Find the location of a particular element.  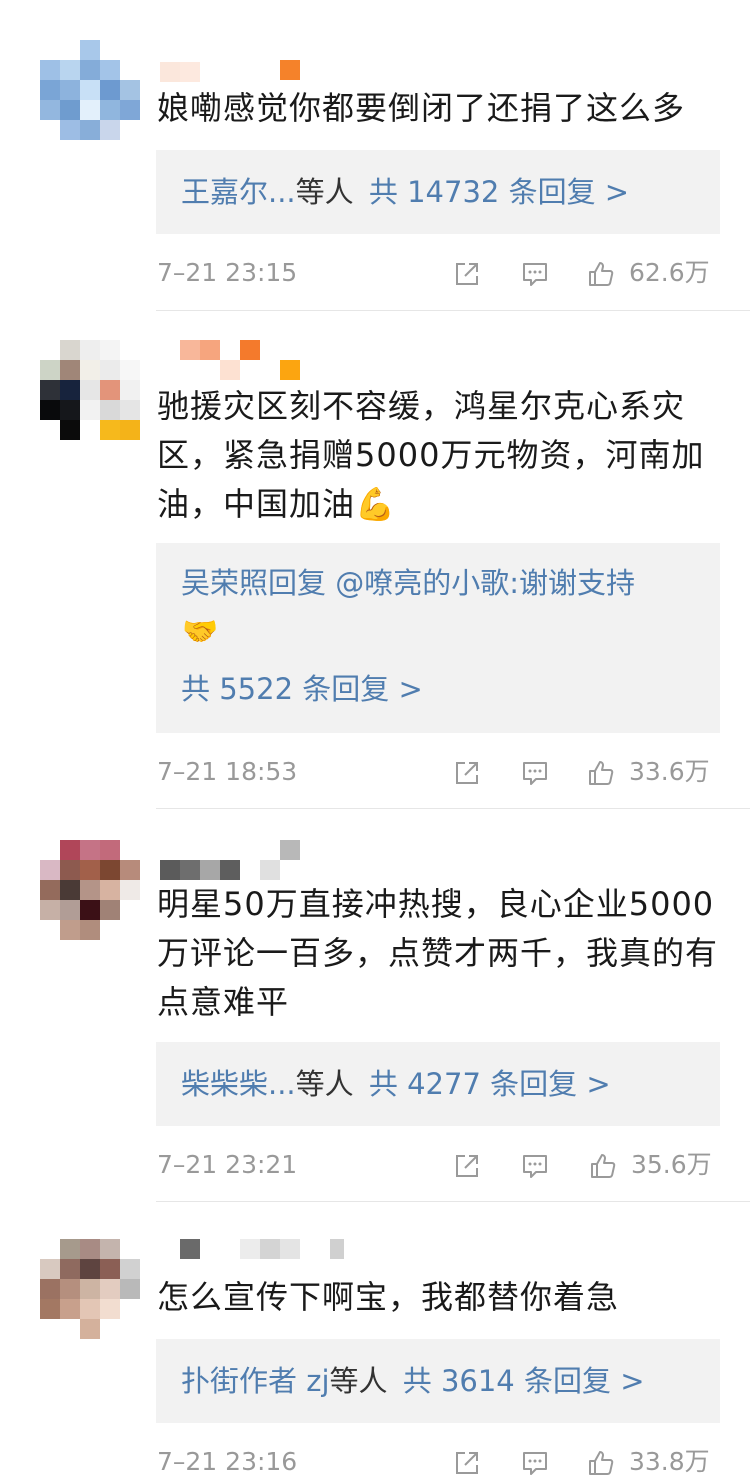

comment-meta: 7–21 23:21 35.6万 is located at coordinates (439, 1165).